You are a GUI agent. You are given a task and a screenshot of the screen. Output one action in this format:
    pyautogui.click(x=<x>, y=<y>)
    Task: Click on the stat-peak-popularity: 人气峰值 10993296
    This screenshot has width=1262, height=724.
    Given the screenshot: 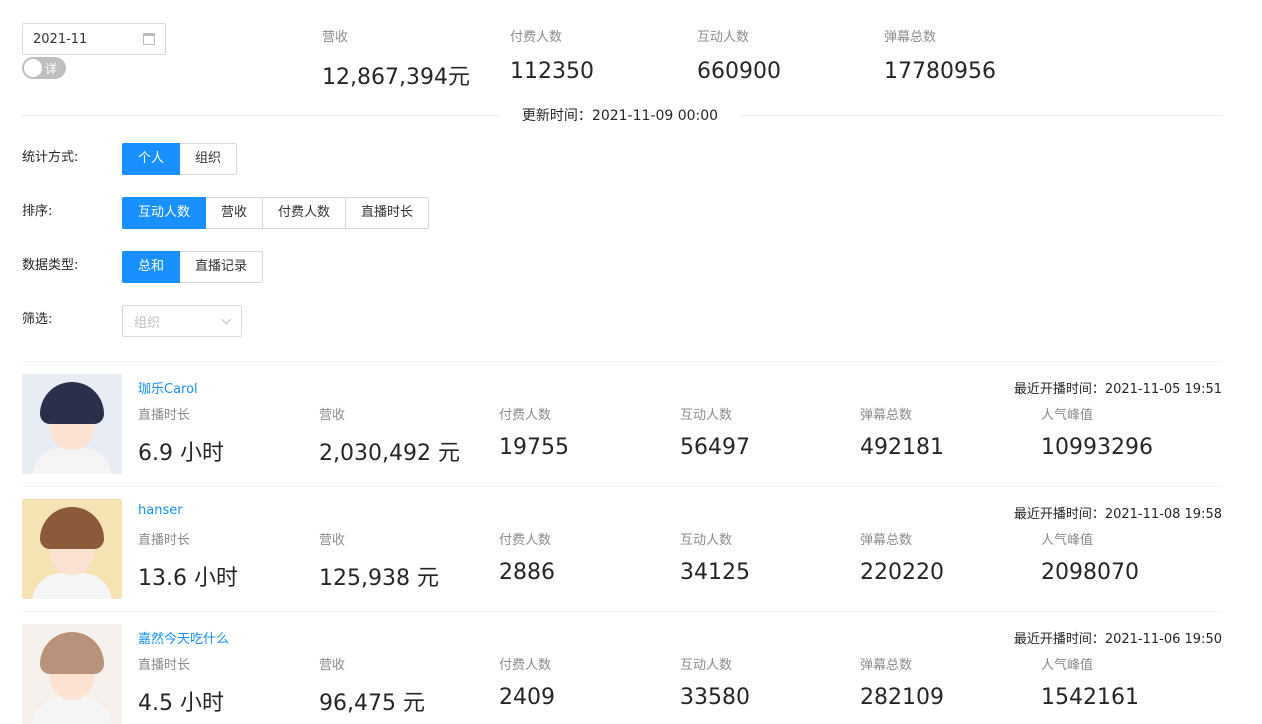 What is the action you would take?
    pyautogui.click(x=1097, y=434)
    